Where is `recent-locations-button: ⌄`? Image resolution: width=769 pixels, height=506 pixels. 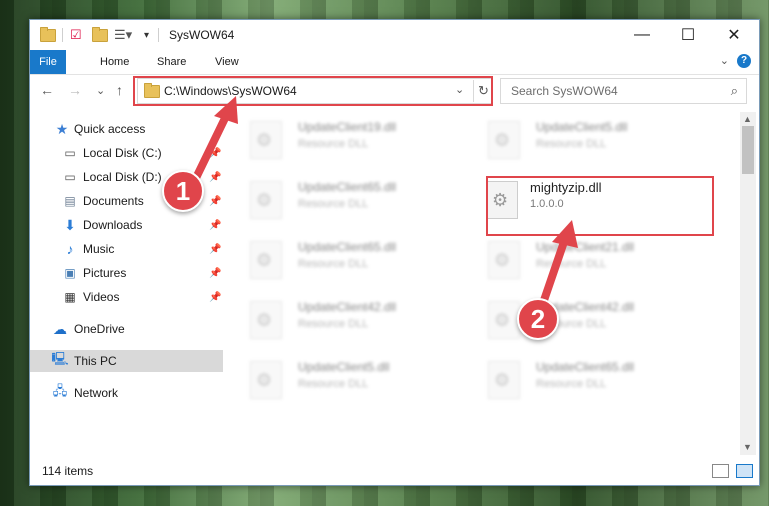
recent-locations-button: ⌄ is located at coordinates (100, 90).